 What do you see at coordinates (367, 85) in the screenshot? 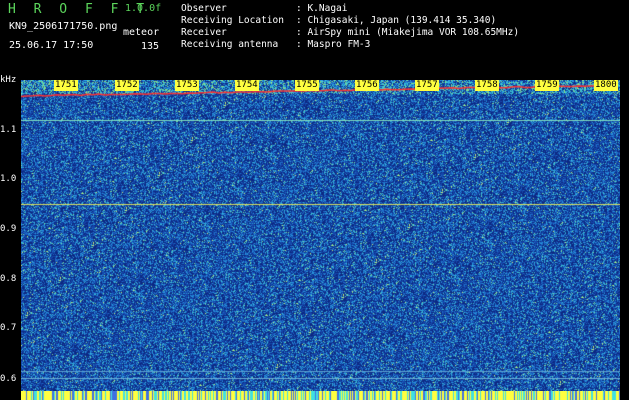
I see `time-label: 1756` at bounding box center [367, 85].